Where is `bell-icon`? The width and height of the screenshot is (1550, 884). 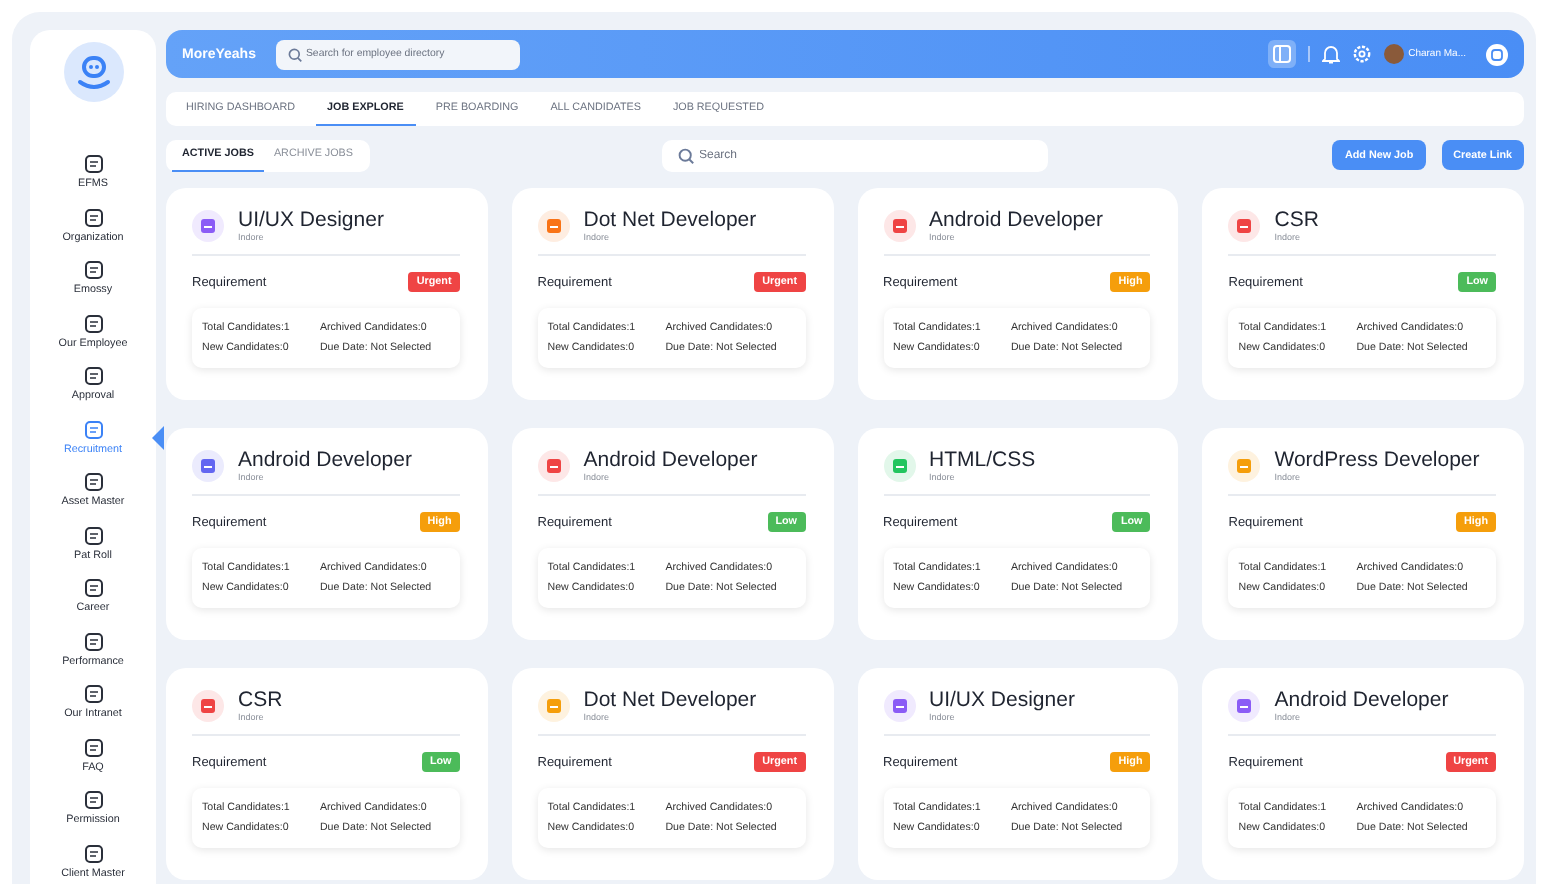 bell-icon is located at coordinates (1331, 54).